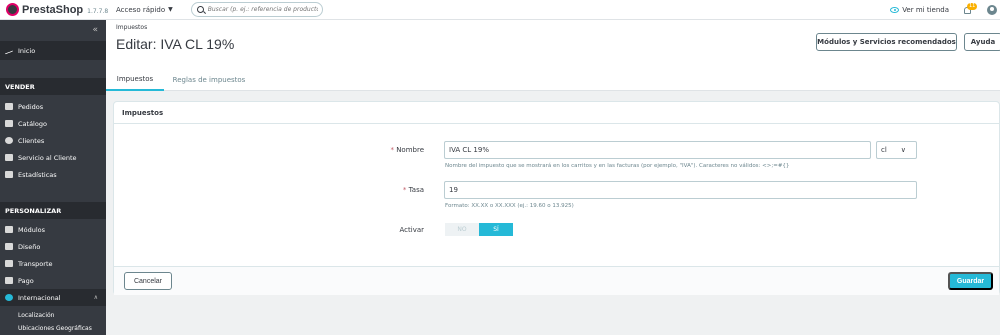 The width and height of the screenshot is (1000, 335). What do you see at coordinates (680, 190) in the screenshot?
I see `rate-input: 19` at bounding box center [680, 190].